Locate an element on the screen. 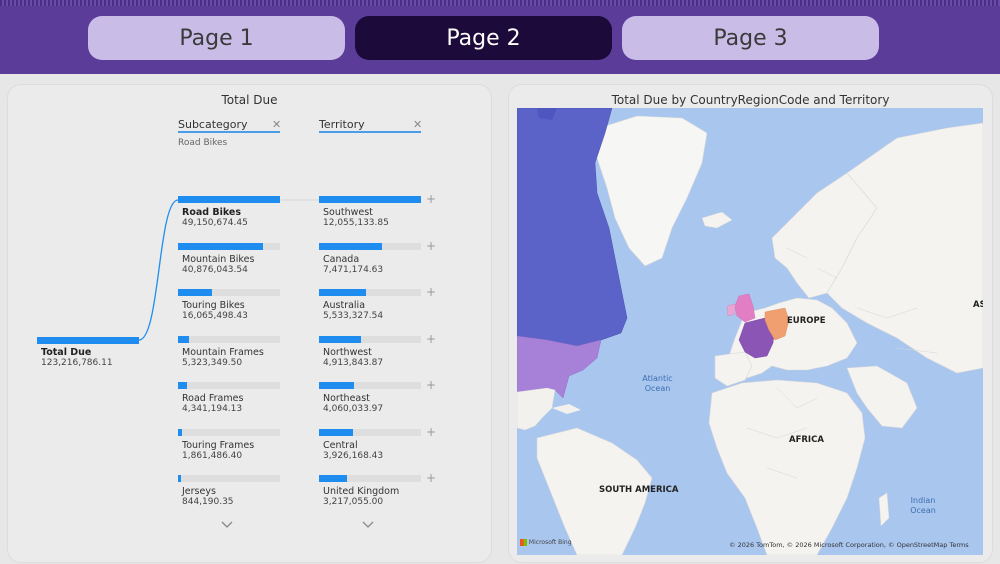 The image size is (1000, 564). node-value: 49,150,674.45 is located at coordinates (215, 223).